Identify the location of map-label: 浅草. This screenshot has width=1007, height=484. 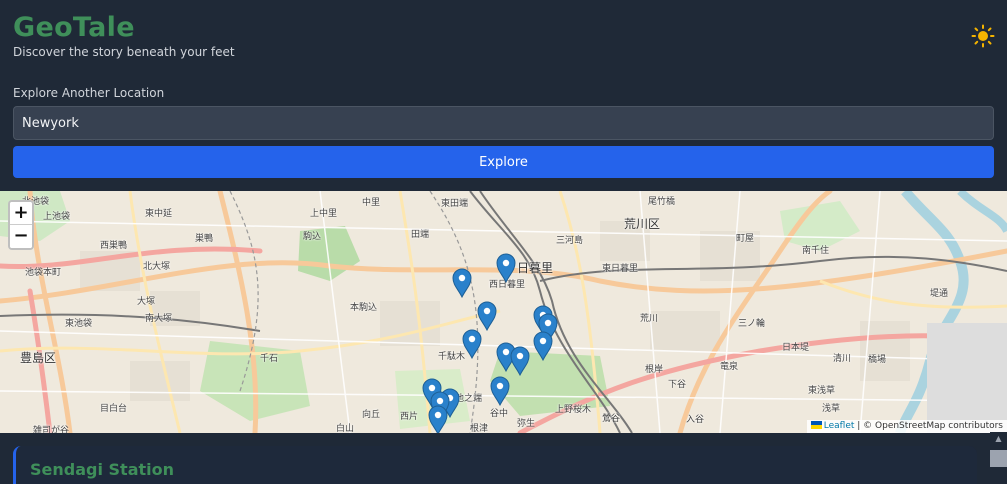
(831, 409).